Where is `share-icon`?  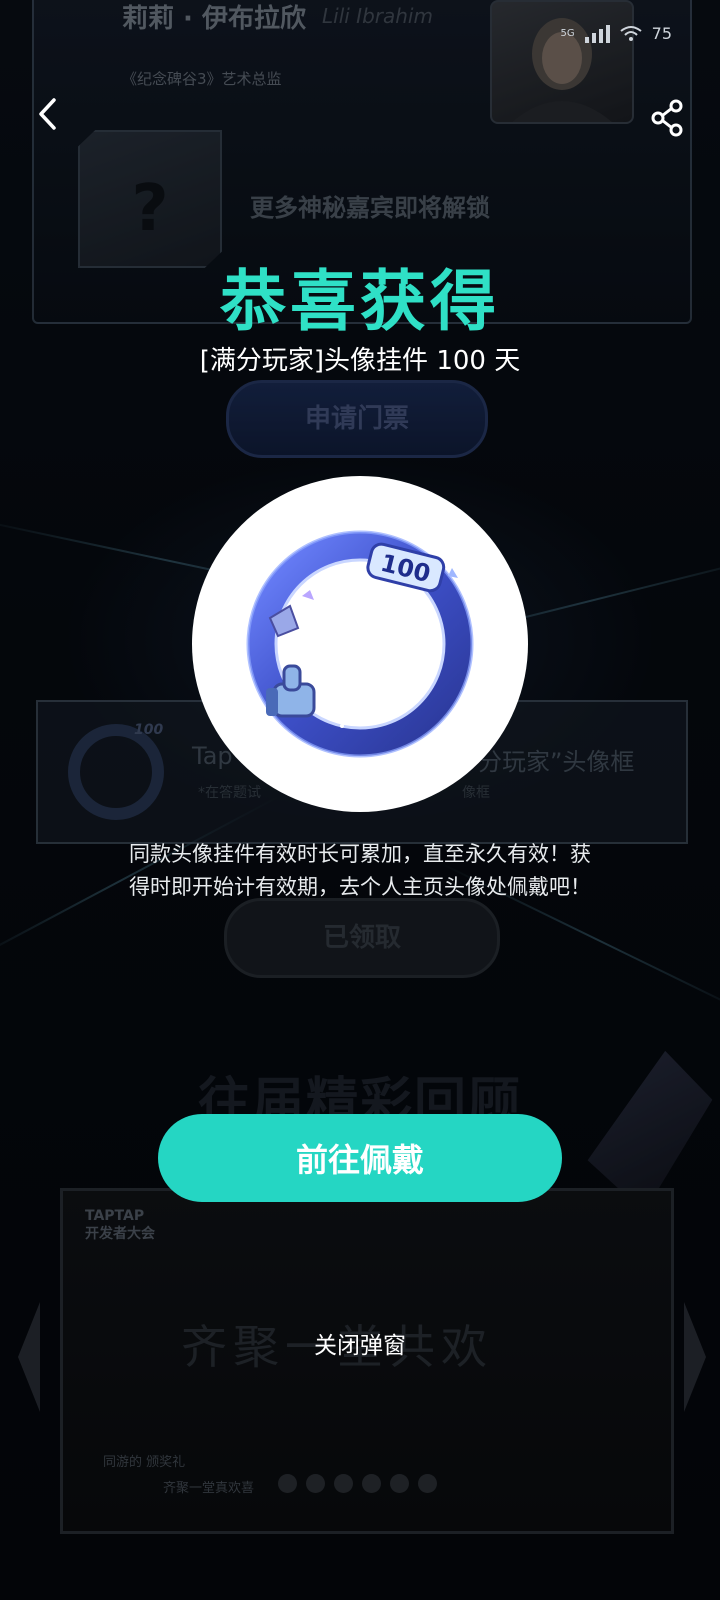
share-icon is located at coordinates (667, 118).